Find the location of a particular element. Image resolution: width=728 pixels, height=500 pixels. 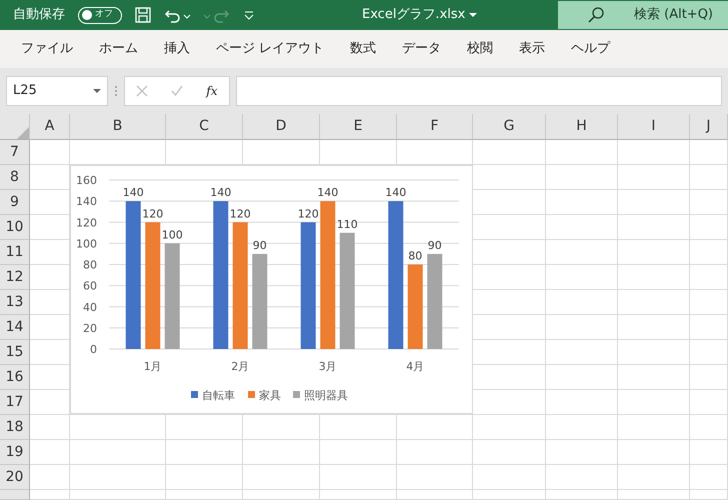

ribbon-tab: 数式 is located at coordinates (363, 49).